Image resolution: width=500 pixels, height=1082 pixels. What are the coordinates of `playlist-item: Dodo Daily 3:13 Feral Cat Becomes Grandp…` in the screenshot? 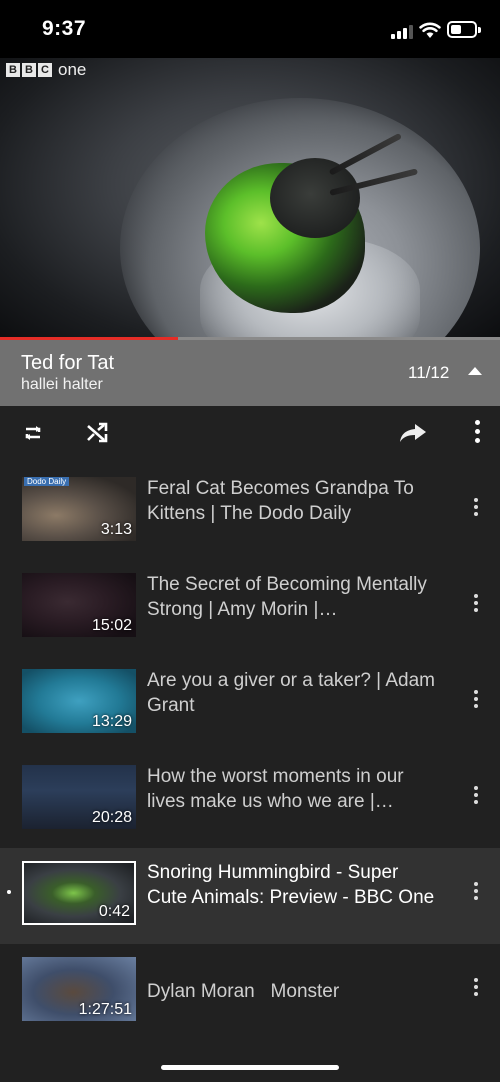 It's located at (250, 512).